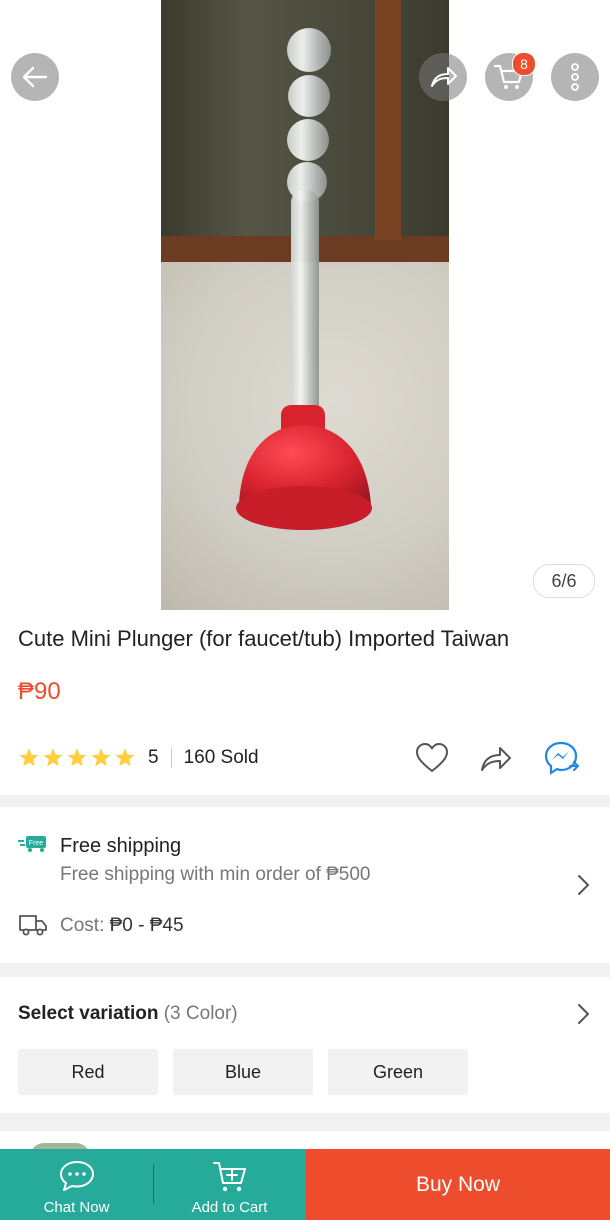 The width and height of the screenshot is (610, 1220). What do you see at coordinates (221, 757) in the screenshot?
I see `sold-count: 160 Sold` at bounding box center [221, 757].